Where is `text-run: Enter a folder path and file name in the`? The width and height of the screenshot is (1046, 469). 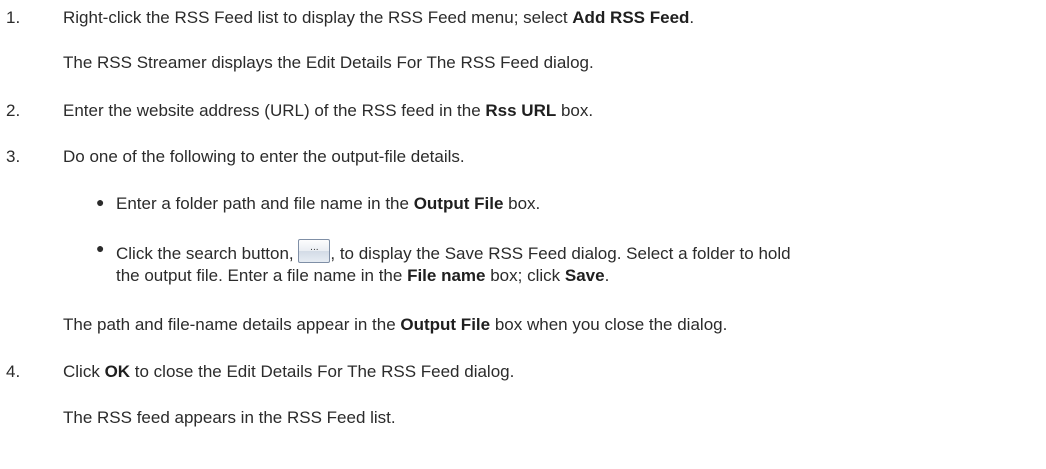
text-run: Enter a folder path and file name in the is located at coordinates (265, 203).